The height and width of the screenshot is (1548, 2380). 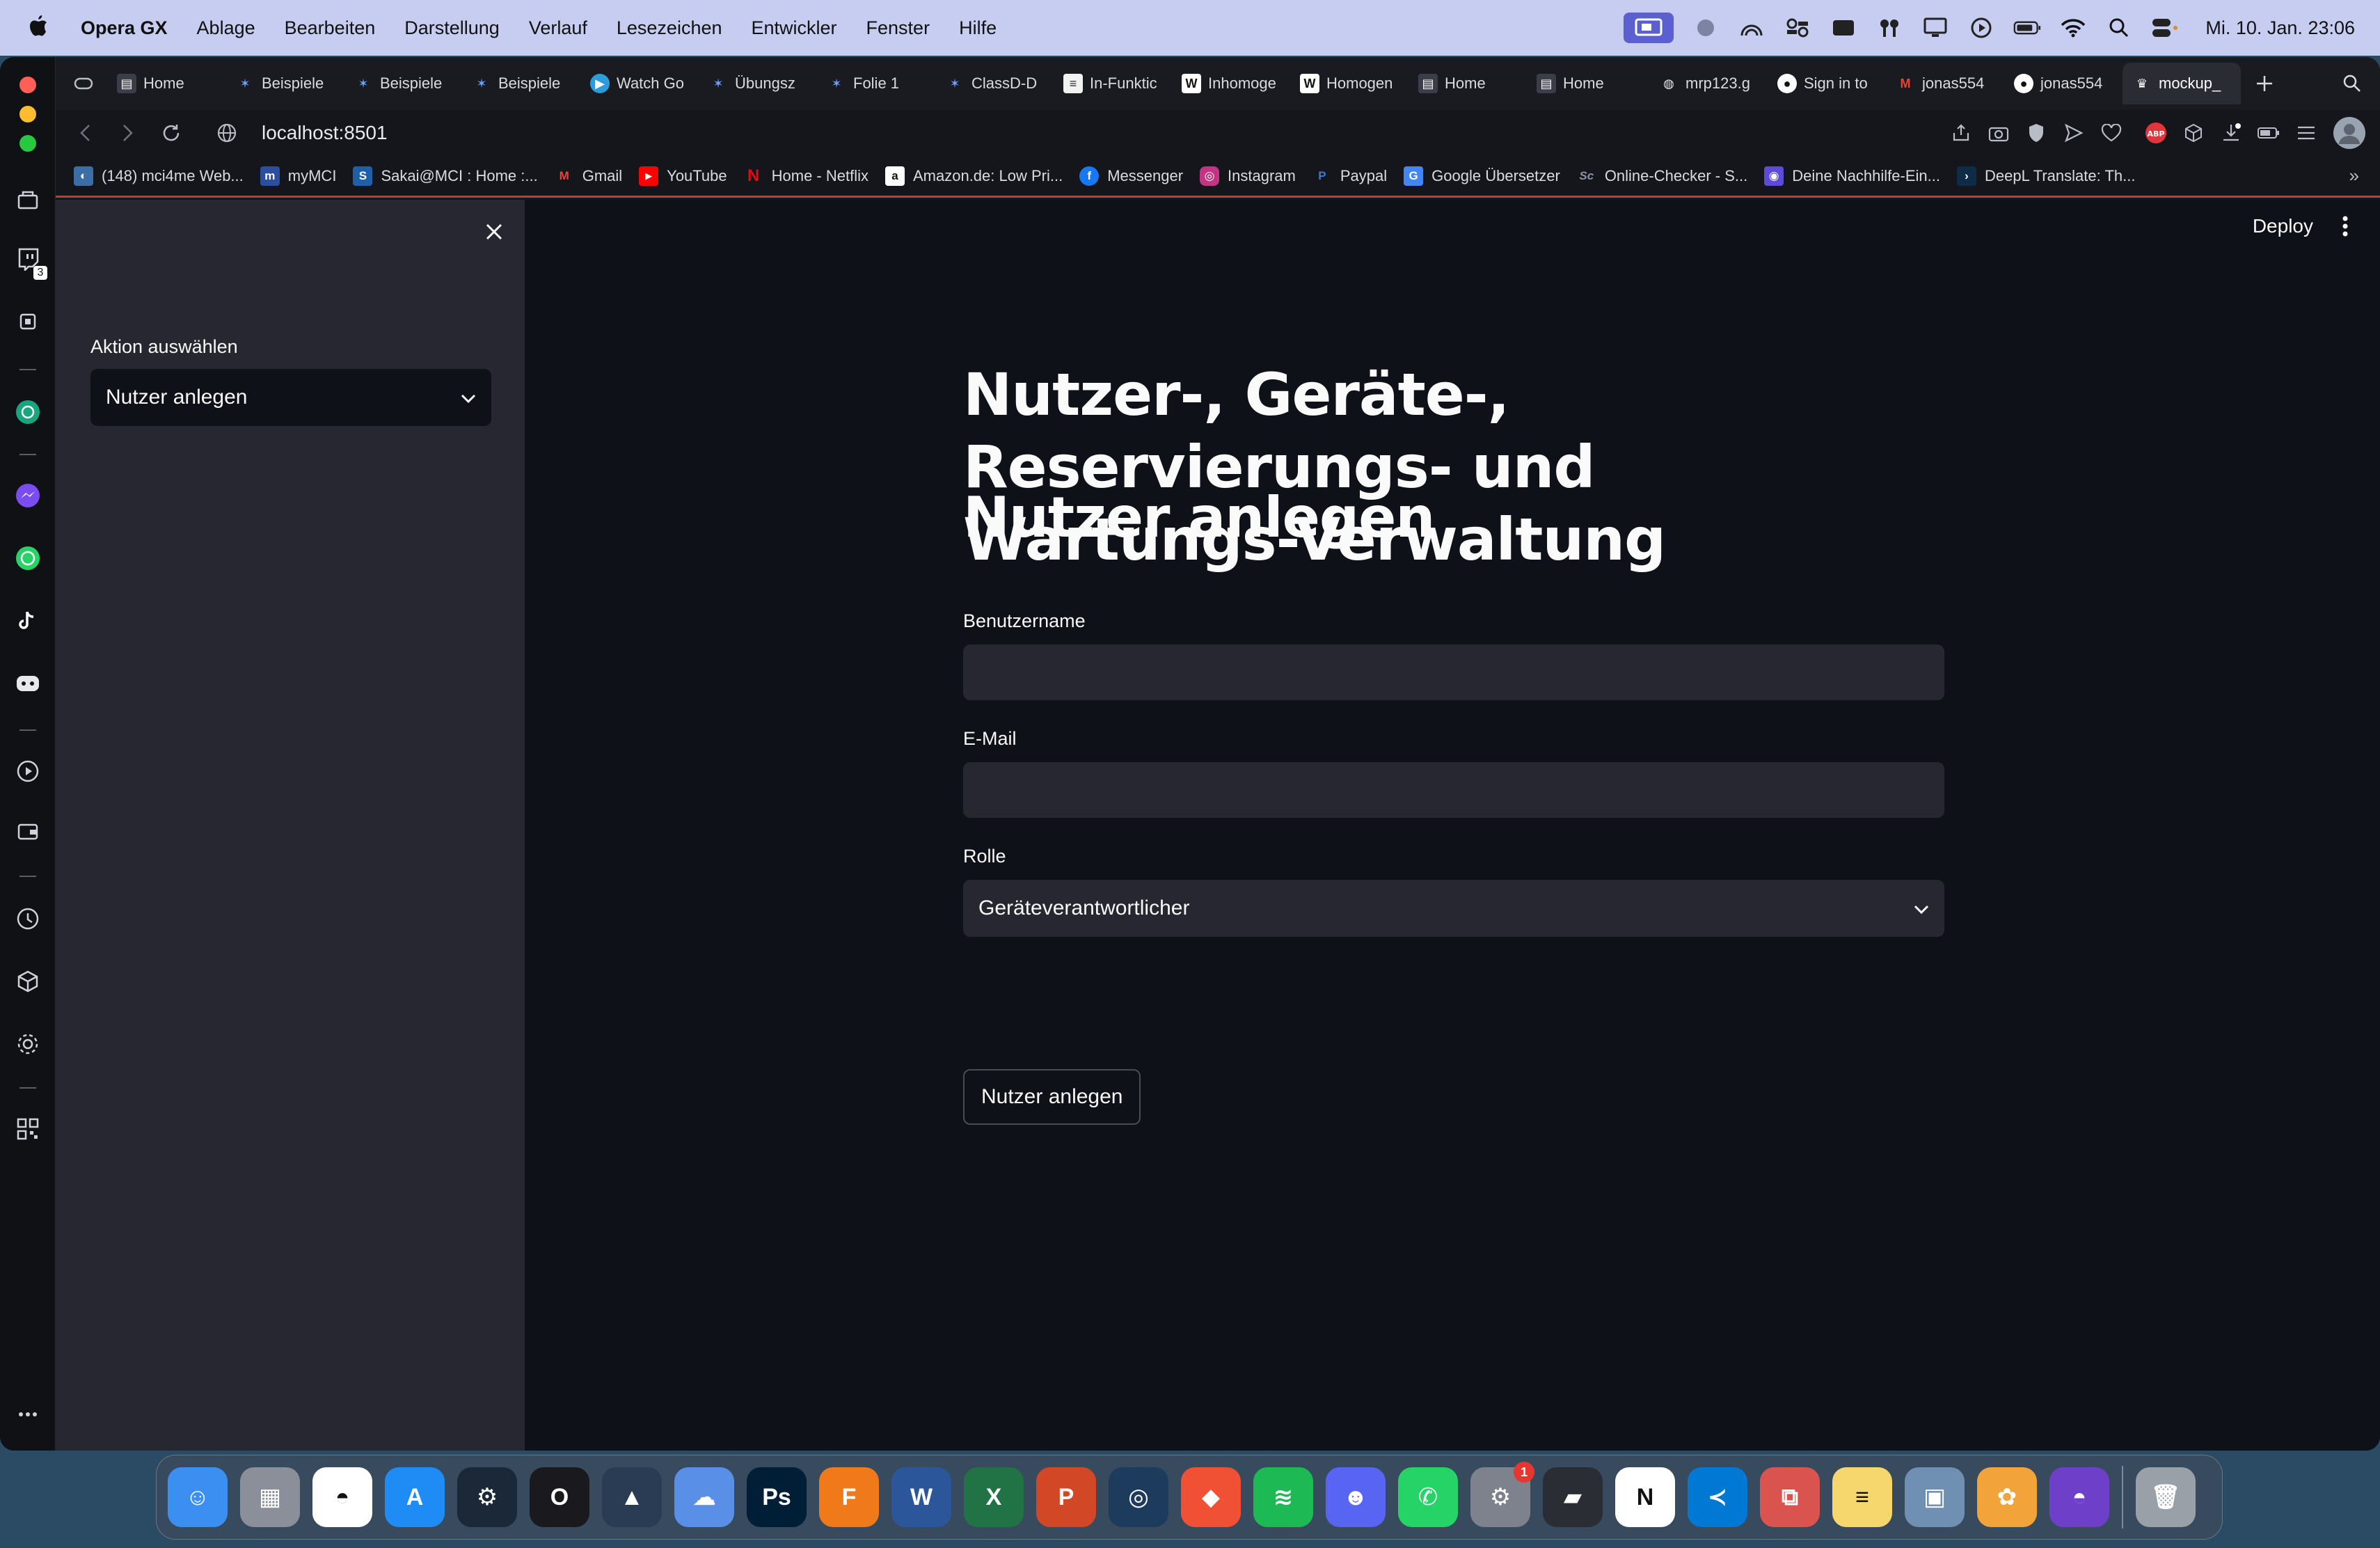 I want to click on remote-desktop-icon: ⧉, so click(x=1790, y=1497).